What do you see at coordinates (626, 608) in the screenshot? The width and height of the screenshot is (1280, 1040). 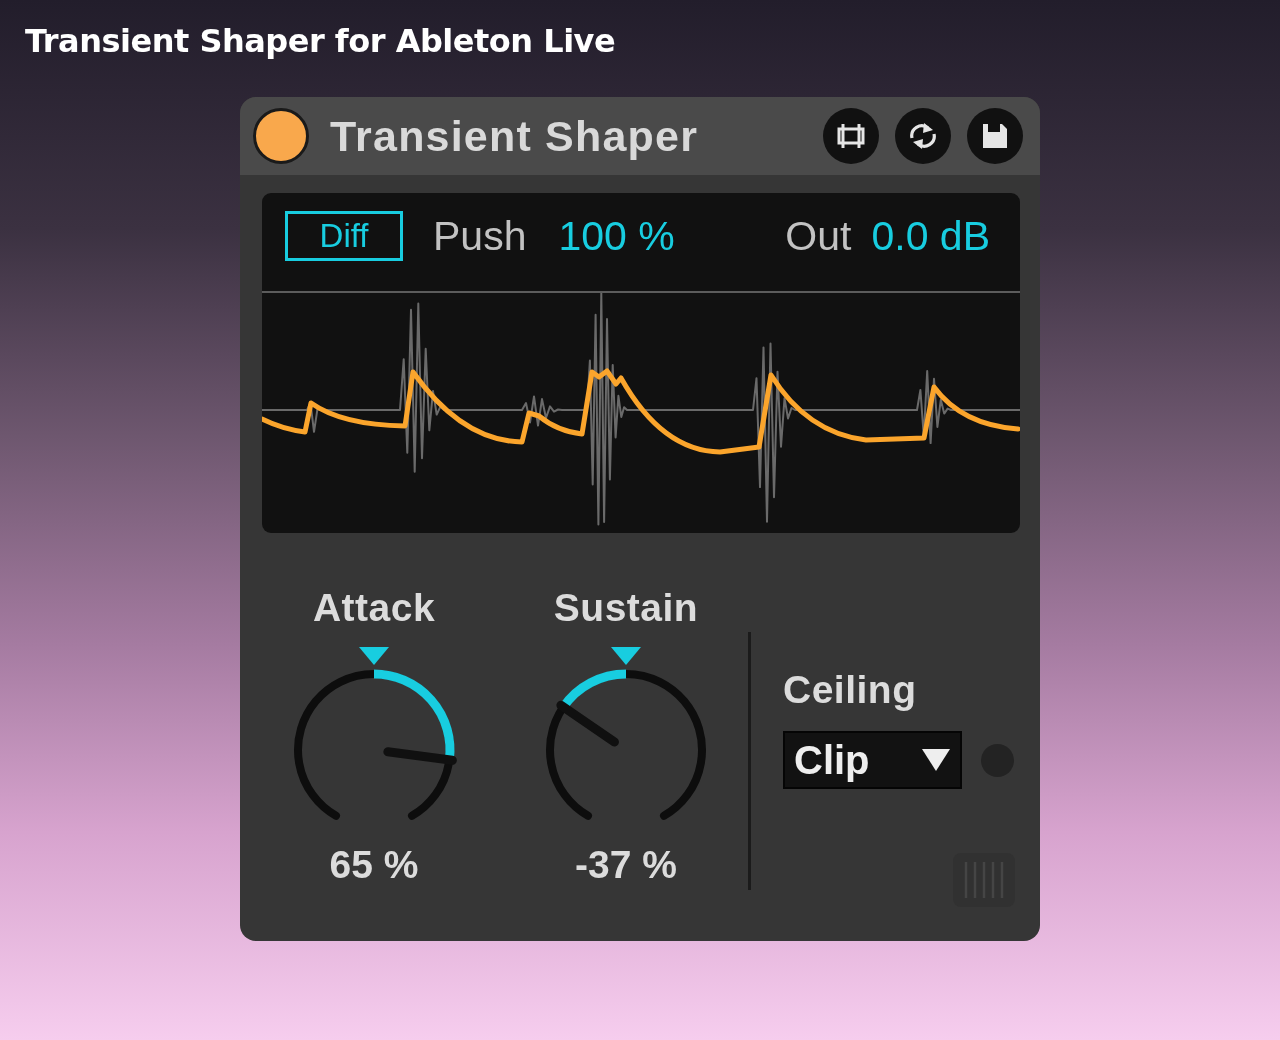 I see `knob-label: Sustain` at bounding box center [626, 608].